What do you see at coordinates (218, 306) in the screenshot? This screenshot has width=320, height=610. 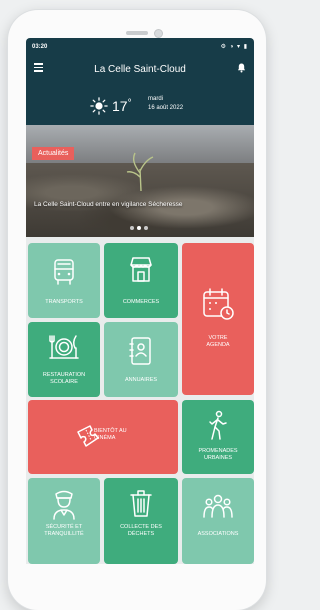 I see `calendar-icon` at bounding box center [218, 306].